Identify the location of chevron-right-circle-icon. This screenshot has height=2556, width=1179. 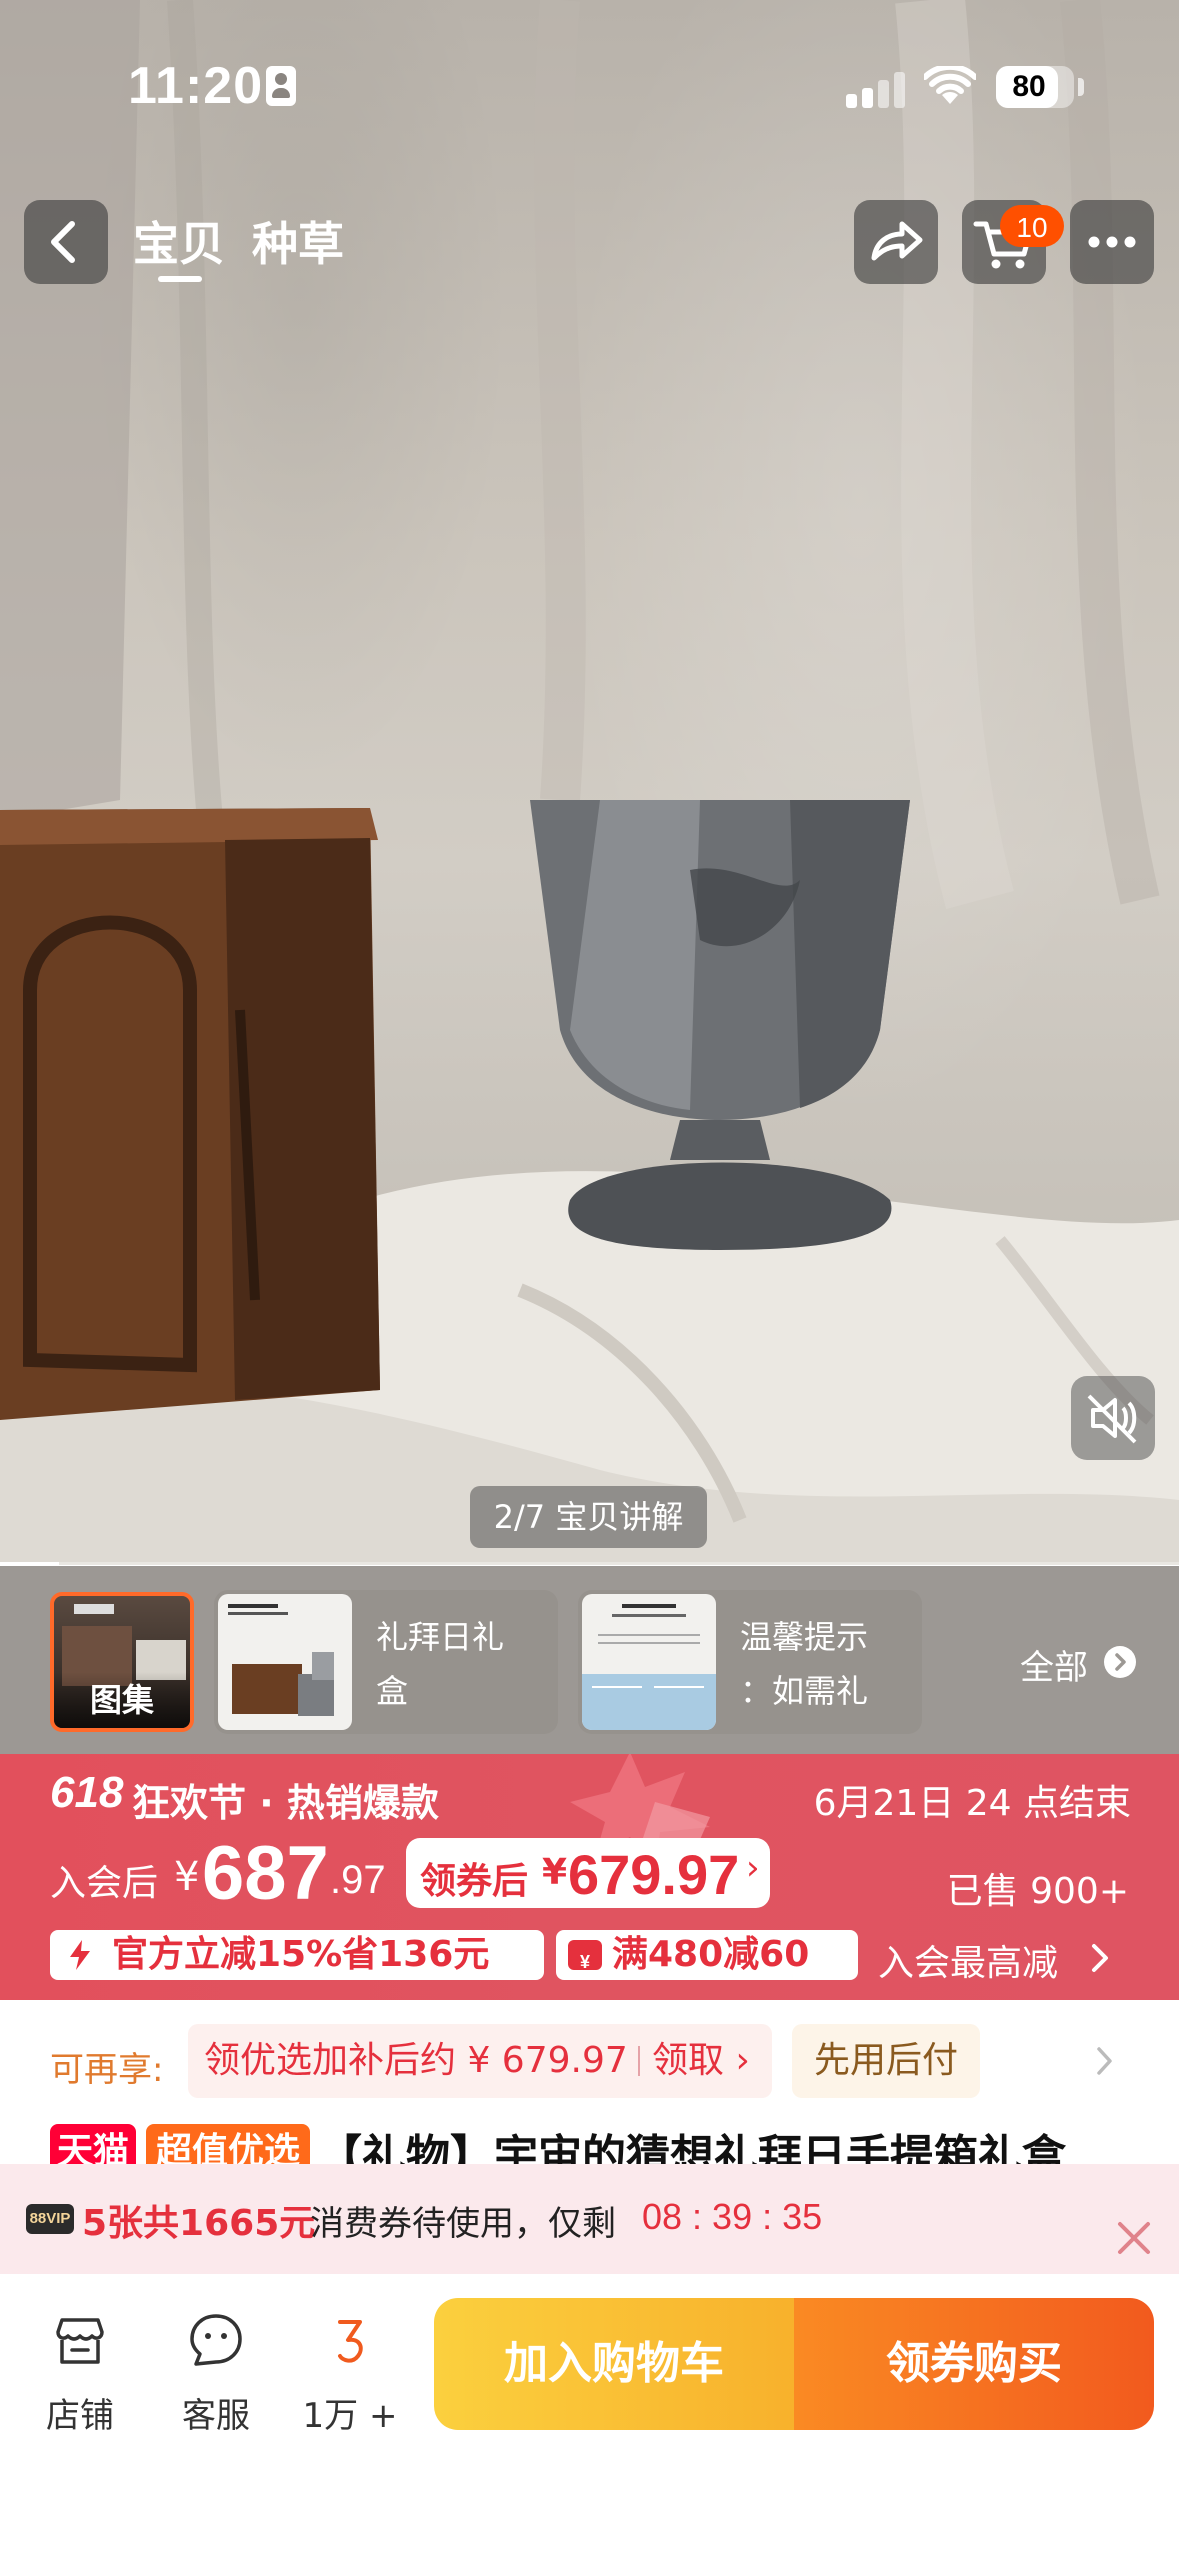
(1120, 1662).